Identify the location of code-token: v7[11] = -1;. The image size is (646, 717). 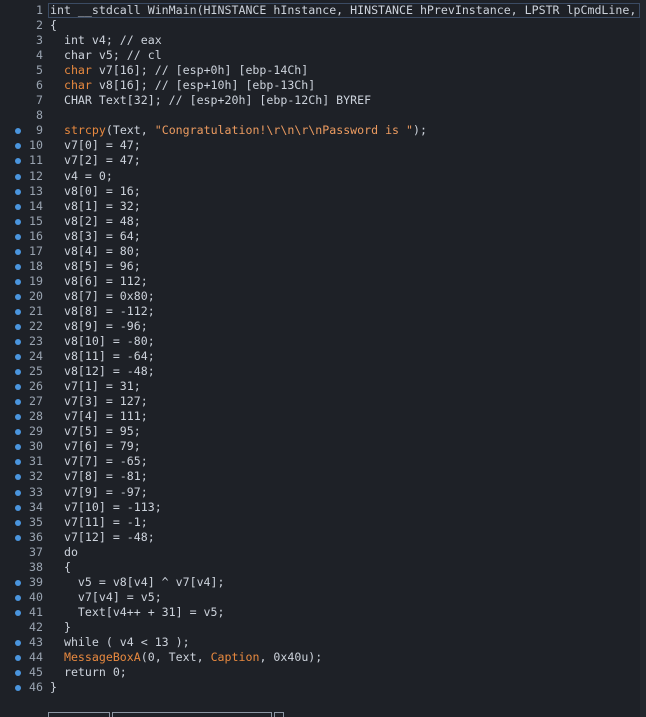
(99, 521).